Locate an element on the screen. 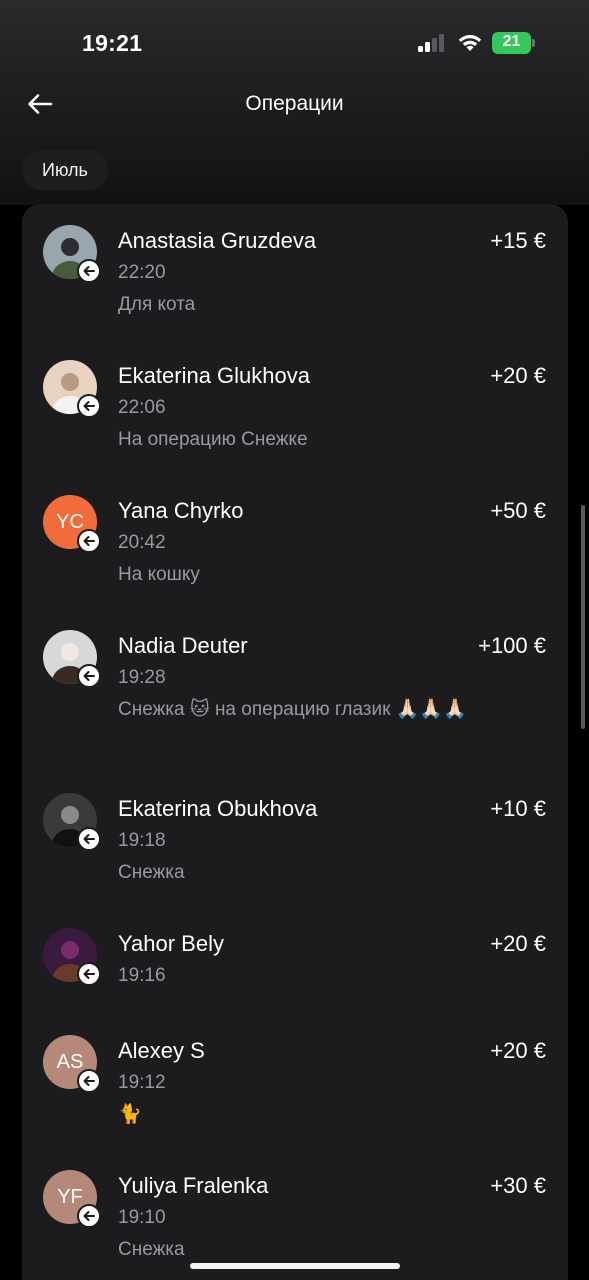 Image resolution: width=589 pixels, height=1280 pixels. sender-name: Ekaterina Obukhova is located at coordinates (218, 808).